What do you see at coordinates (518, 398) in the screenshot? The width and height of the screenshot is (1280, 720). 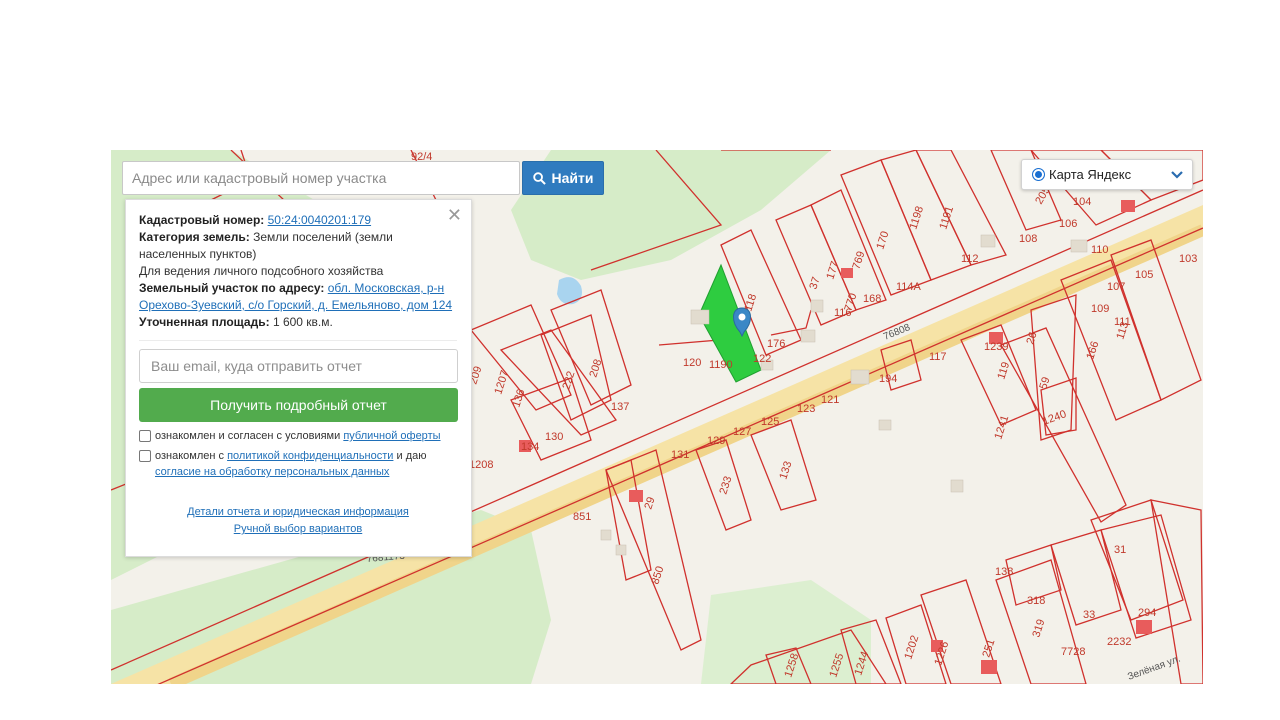 I see `plot-number-label: 136` at bounding box center [518, 398].